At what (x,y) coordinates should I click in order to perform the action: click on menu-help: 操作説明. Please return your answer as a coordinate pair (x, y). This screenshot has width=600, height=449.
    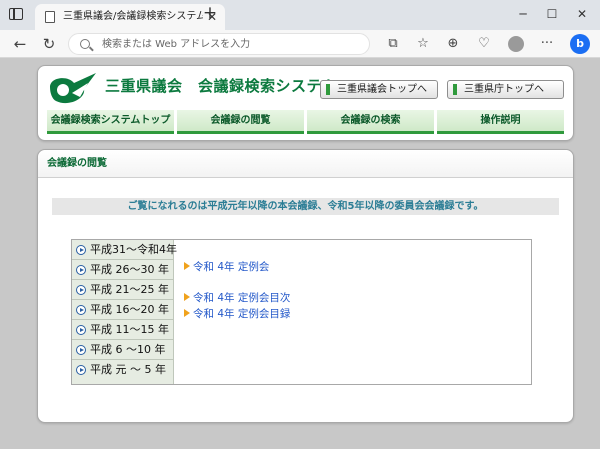
    Looking at the image, I should click on (500, 122).